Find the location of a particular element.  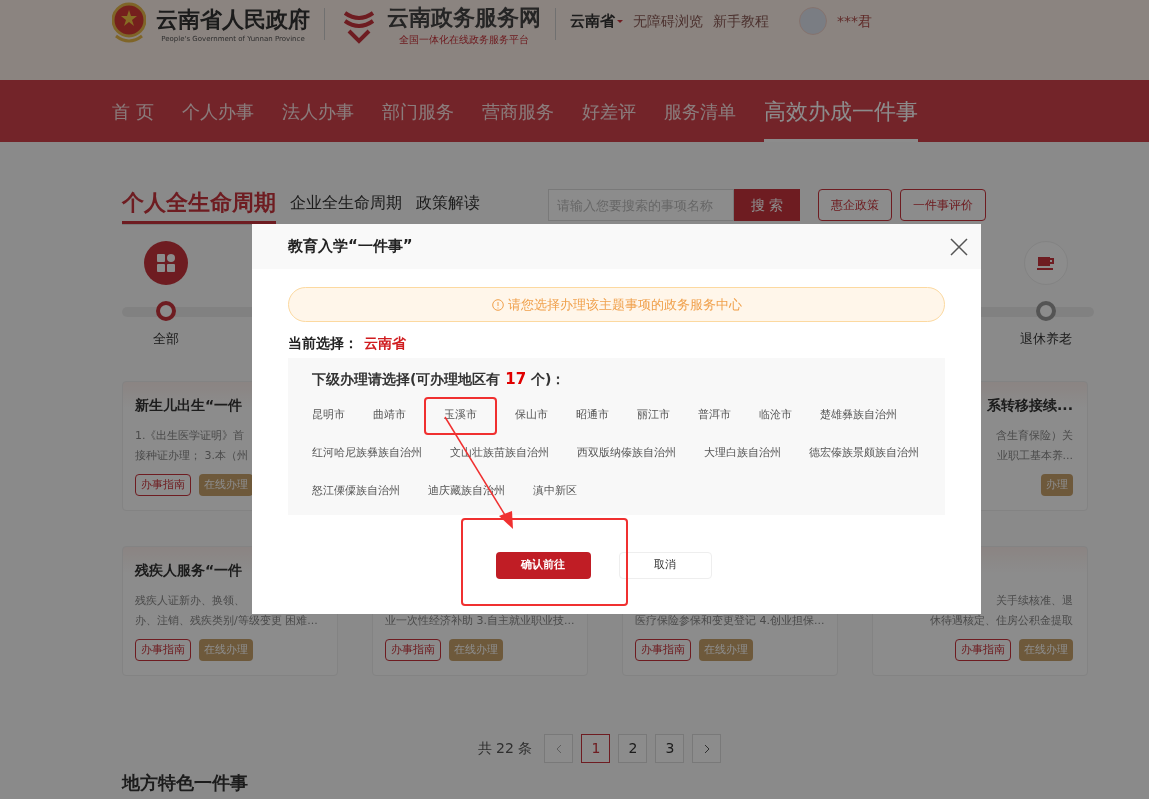

section-tab: 企业全生命周期 is located at coordinates (346, 207).